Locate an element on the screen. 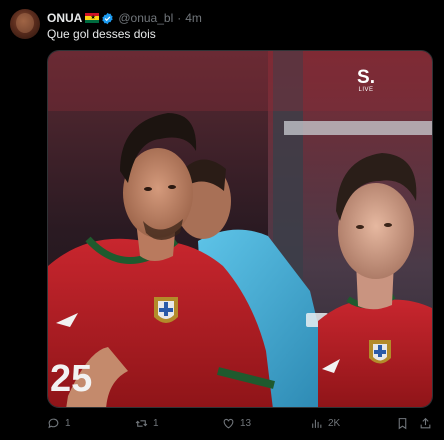 This screenshot has height=440, width=444. bookmark-icon is located at coordinates (402, 424).